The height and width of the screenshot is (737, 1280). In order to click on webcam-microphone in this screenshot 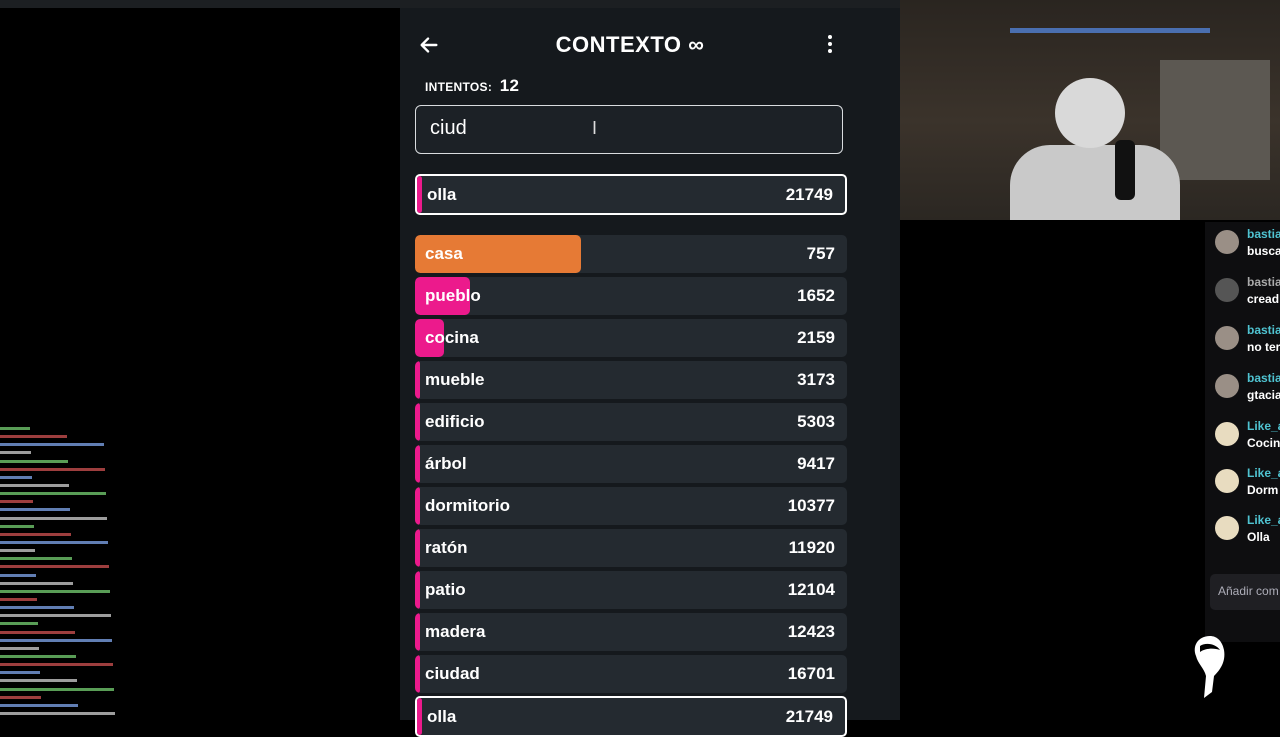, I will do `click(1125, 170)`.